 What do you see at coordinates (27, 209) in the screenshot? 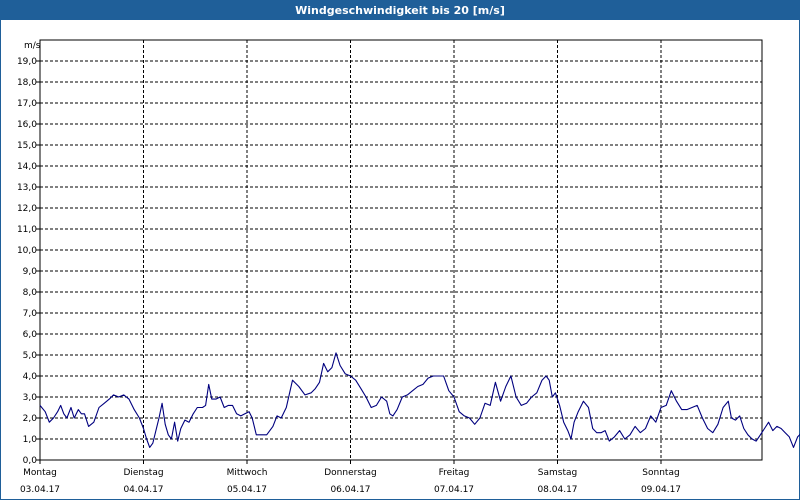
I see `y-tick-label: 12,0` at bounding box center [27, 209].